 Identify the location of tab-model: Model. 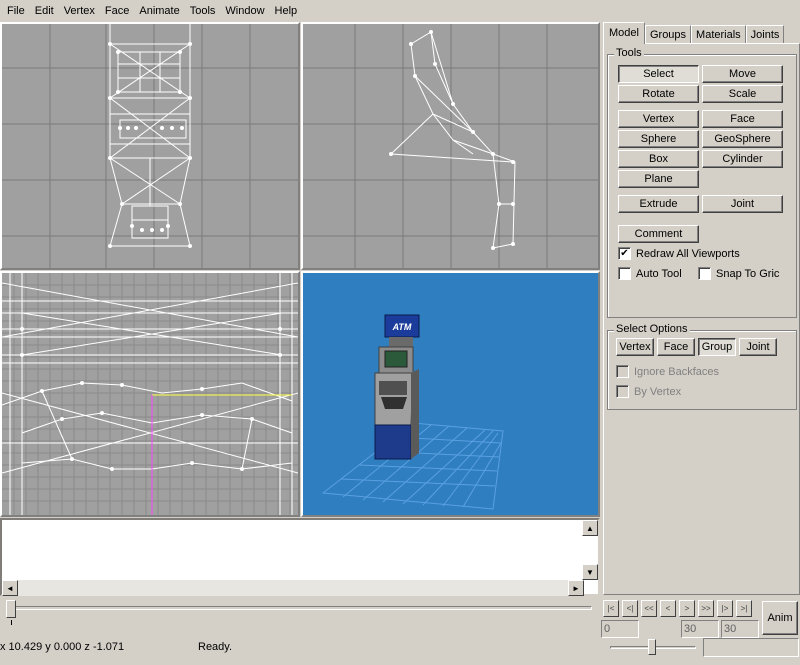
(624, 33).